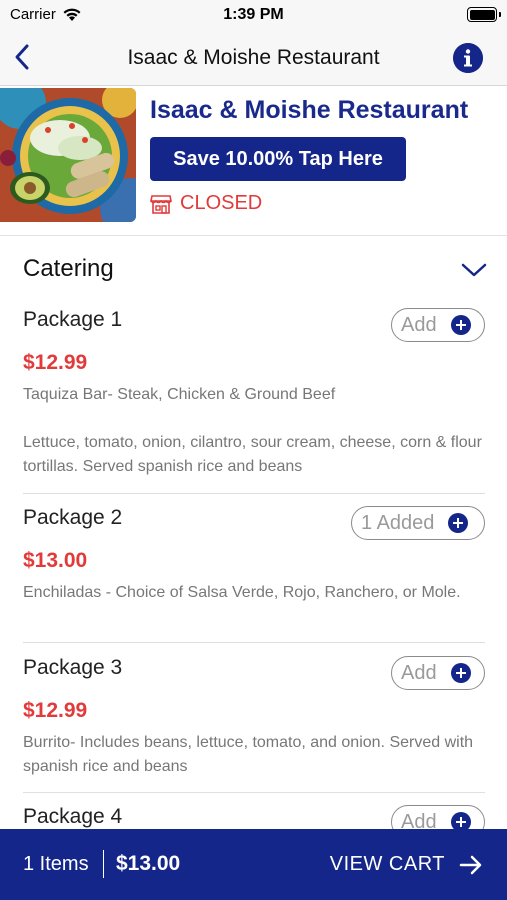 Image resolution: width=507 pixels, height=900 pixels. I want to click on store-icon, so click(161, 204).